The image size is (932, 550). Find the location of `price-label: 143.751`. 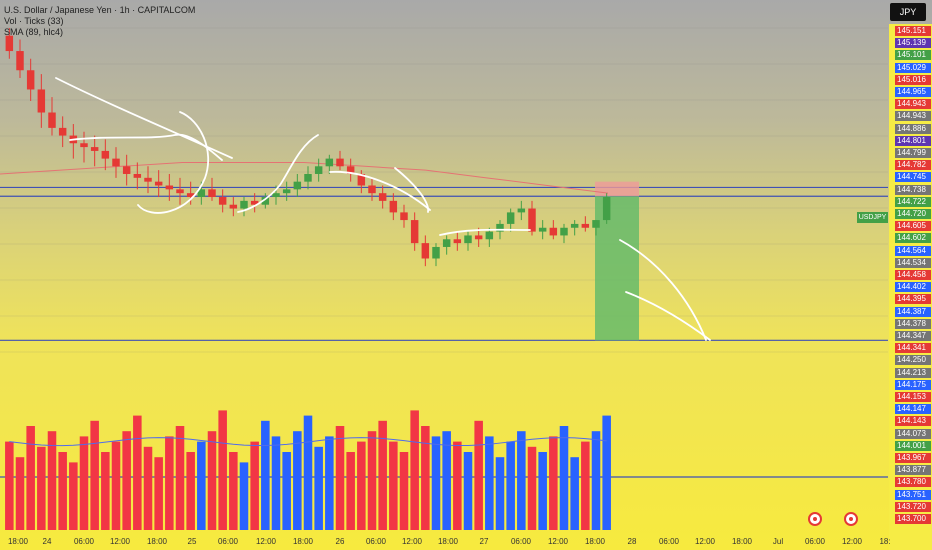

price-label: 143.751 is located at coordinates (913, 494).